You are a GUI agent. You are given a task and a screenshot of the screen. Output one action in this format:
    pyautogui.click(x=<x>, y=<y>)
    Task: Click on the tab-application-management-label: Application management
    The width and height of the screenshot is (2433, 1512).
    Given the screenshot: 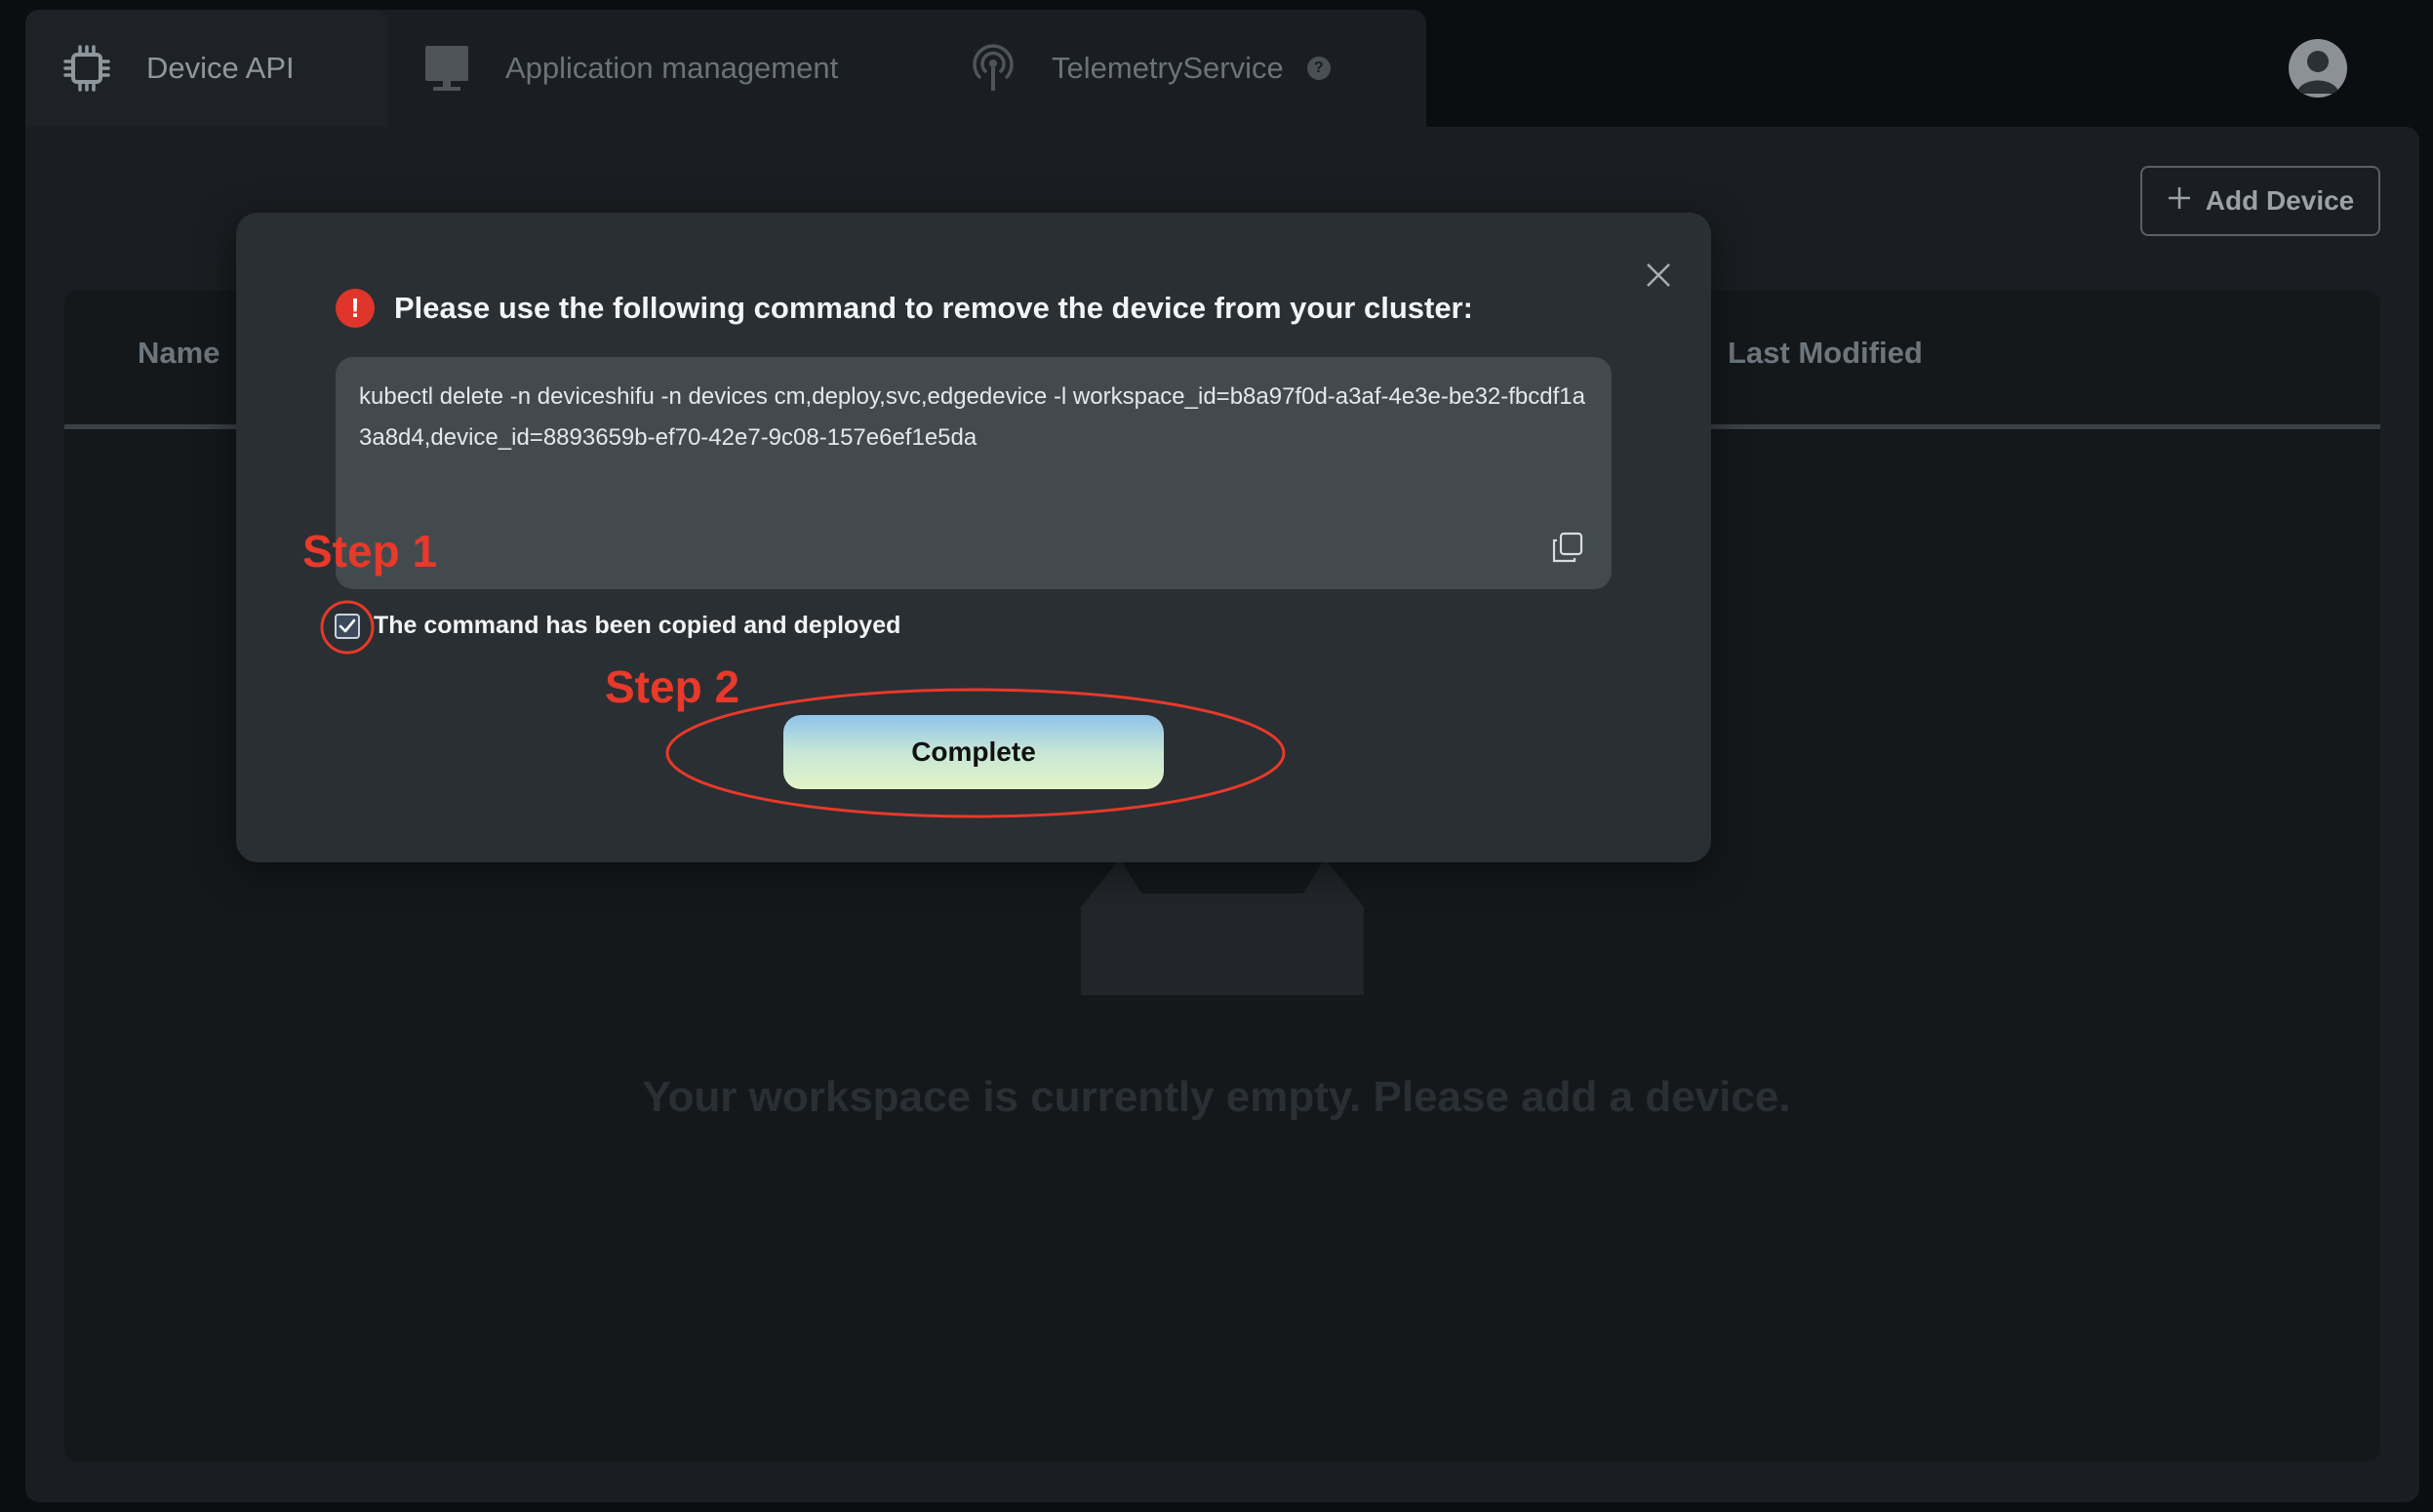 What is the action you would take?
    pyautogui.click(x=672, y=68)
    